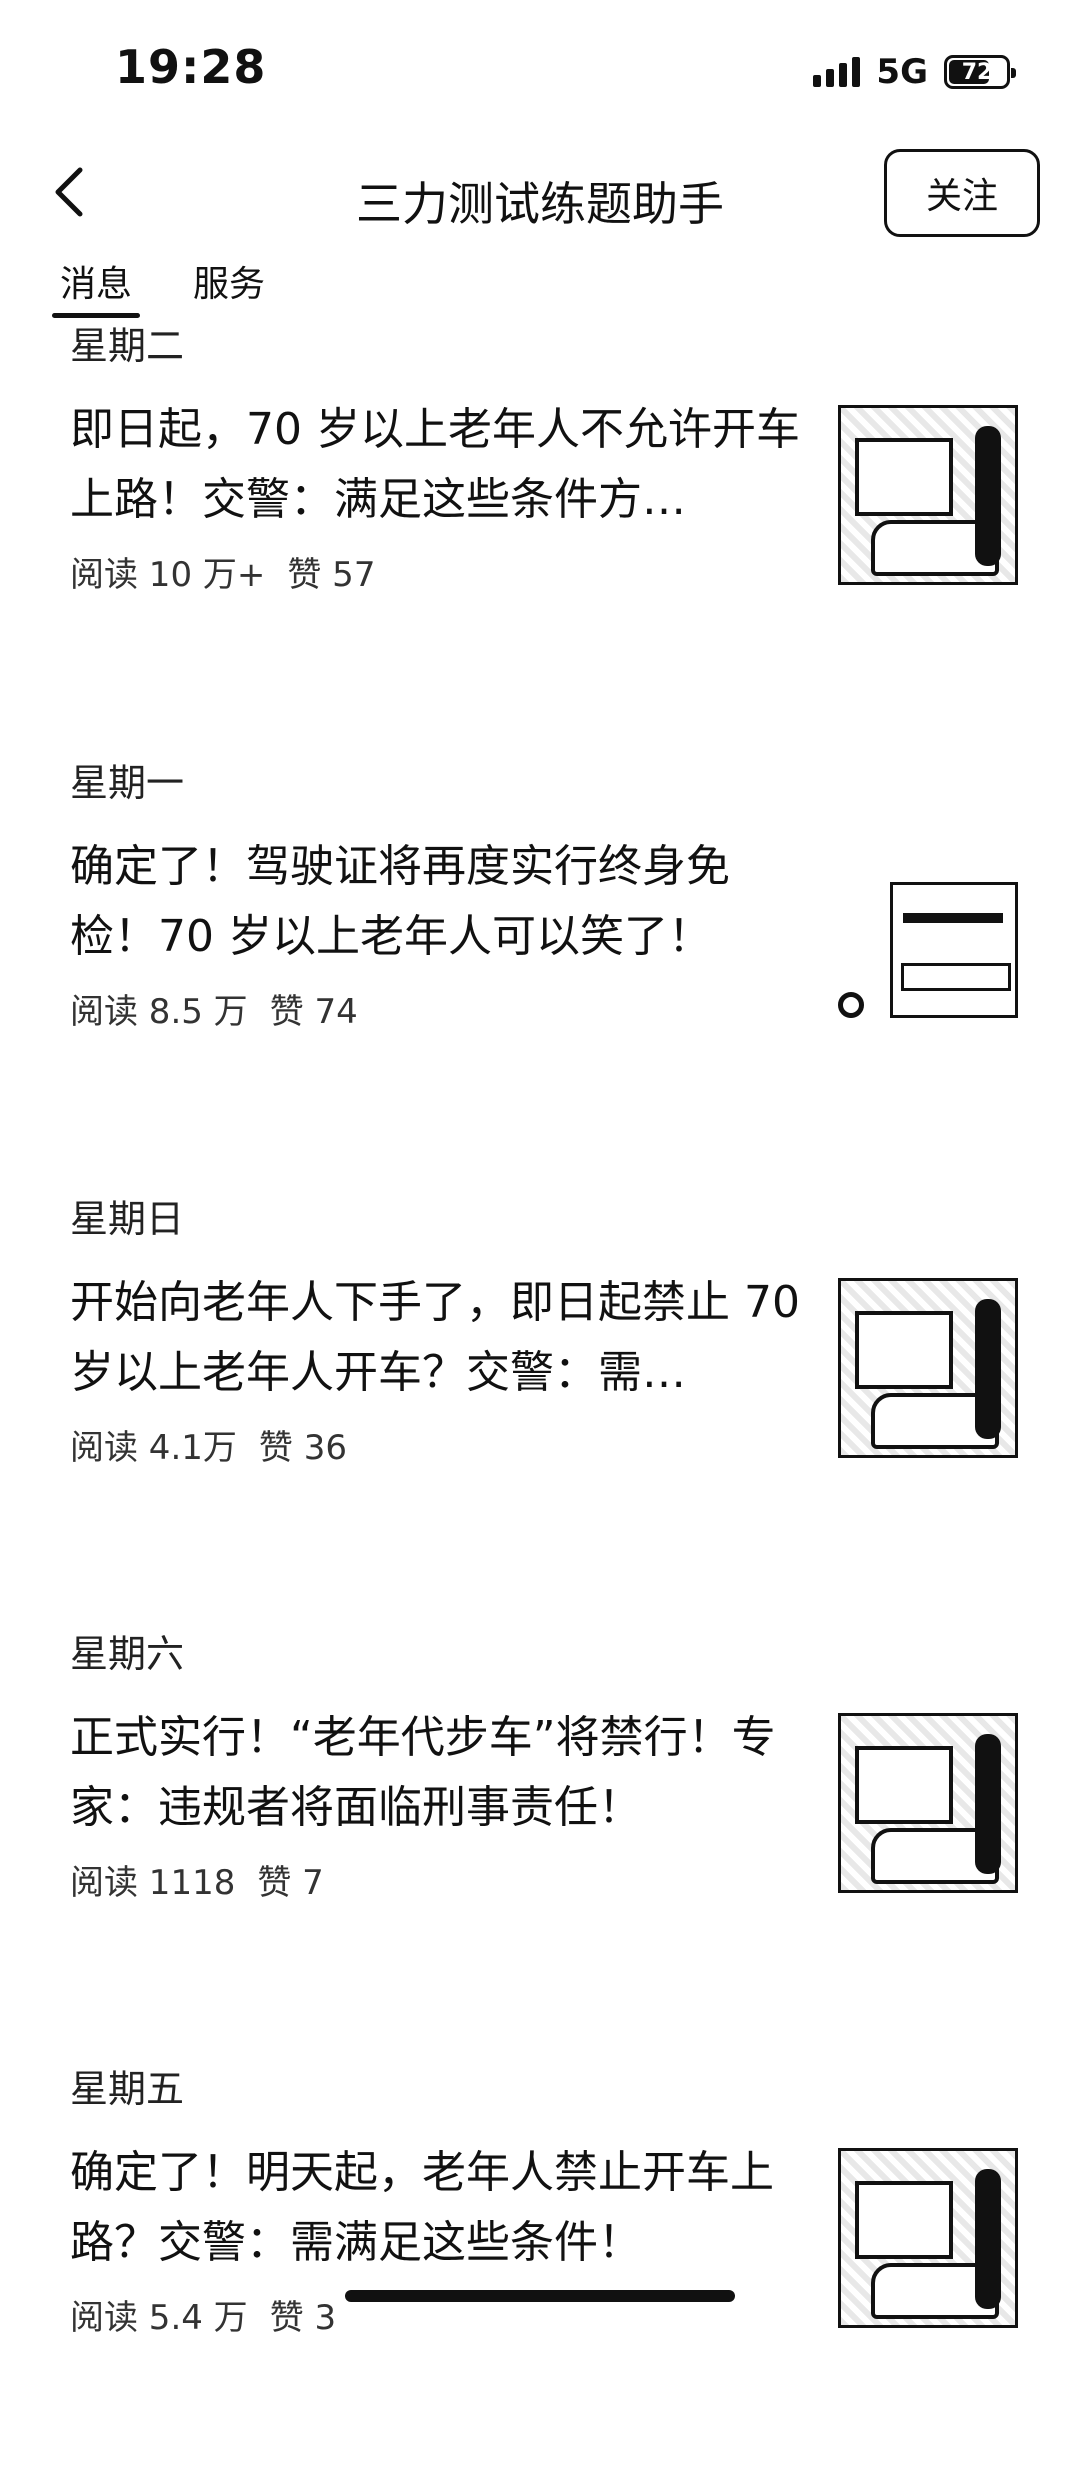  Describe the element at coordinates (127, 346) in the screenshot. I see `day-label: 星期二` at that location.